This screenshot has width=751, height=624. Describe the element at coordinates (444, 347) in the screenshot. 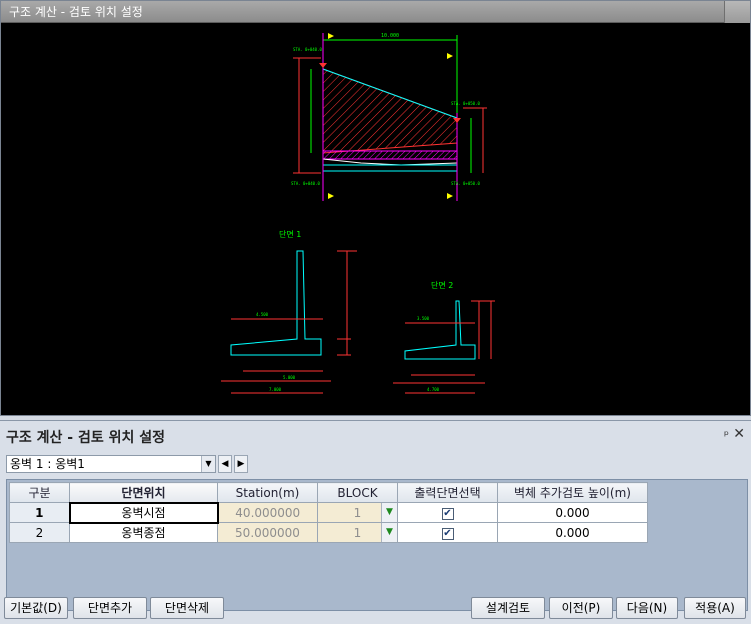

I see `section2-drawing: 3.500 4.700` at that location.